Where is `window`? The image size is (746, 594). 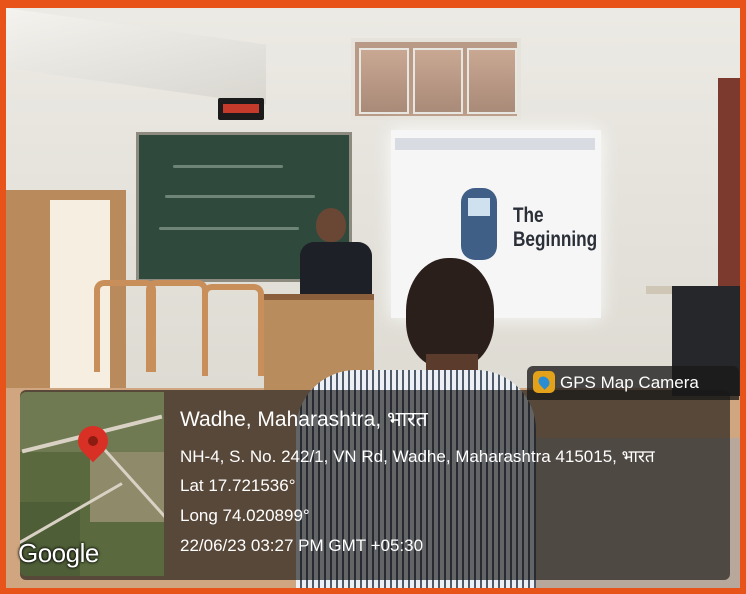
window is located at coordinates (436, 79).